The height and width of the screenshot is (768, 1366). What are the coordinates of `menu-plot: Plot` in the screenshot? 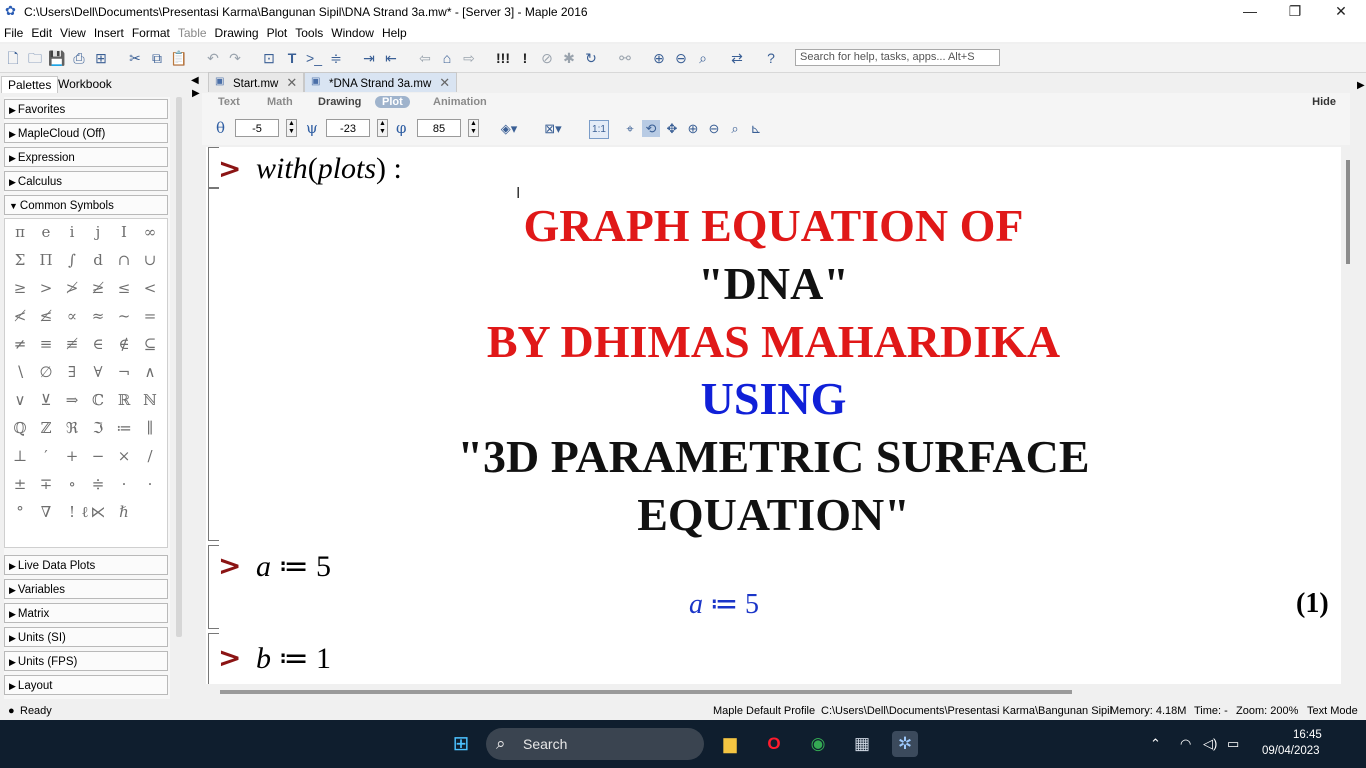 It's located at (277, 32).